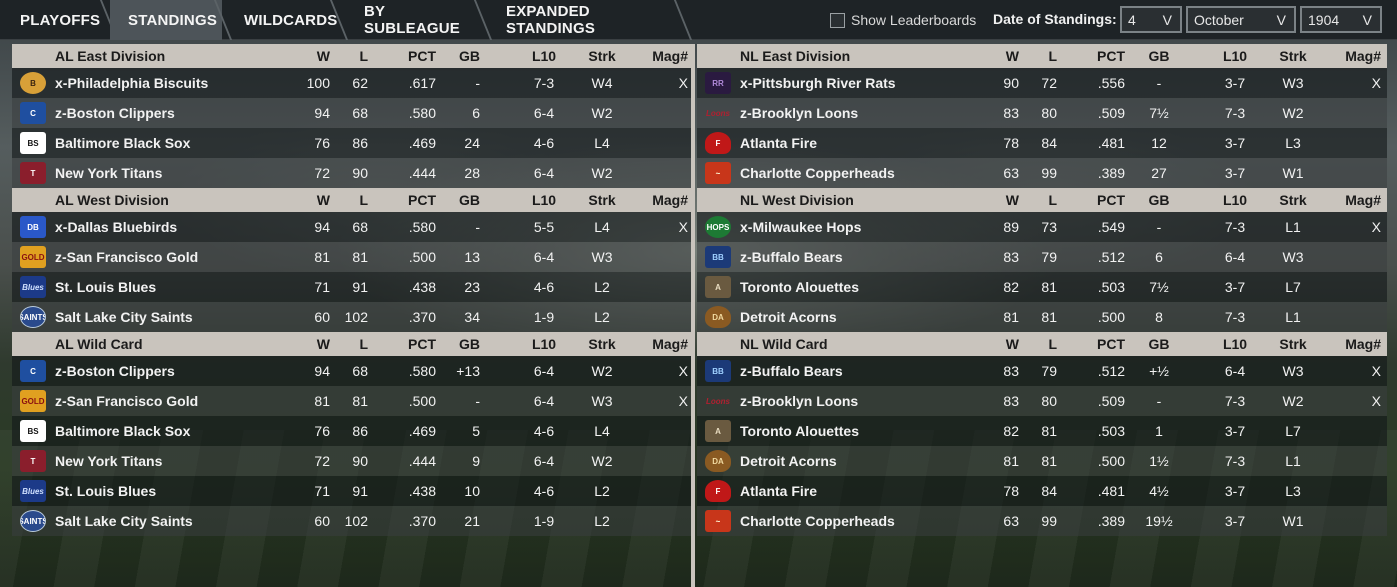  I want to click on column-header-pct: PCT, so click(1111, 344).